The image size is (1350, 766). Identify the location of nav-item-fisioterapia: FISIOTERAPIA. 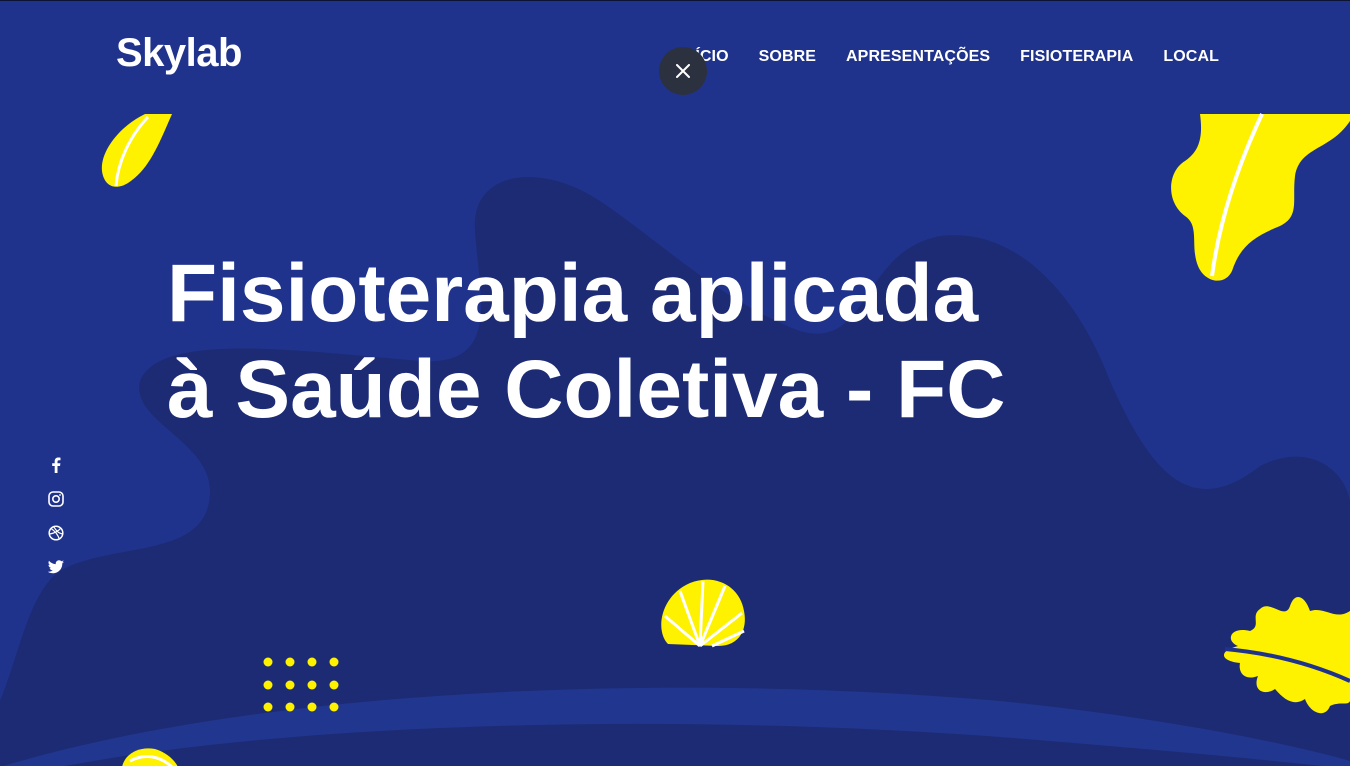
(1076, 57).